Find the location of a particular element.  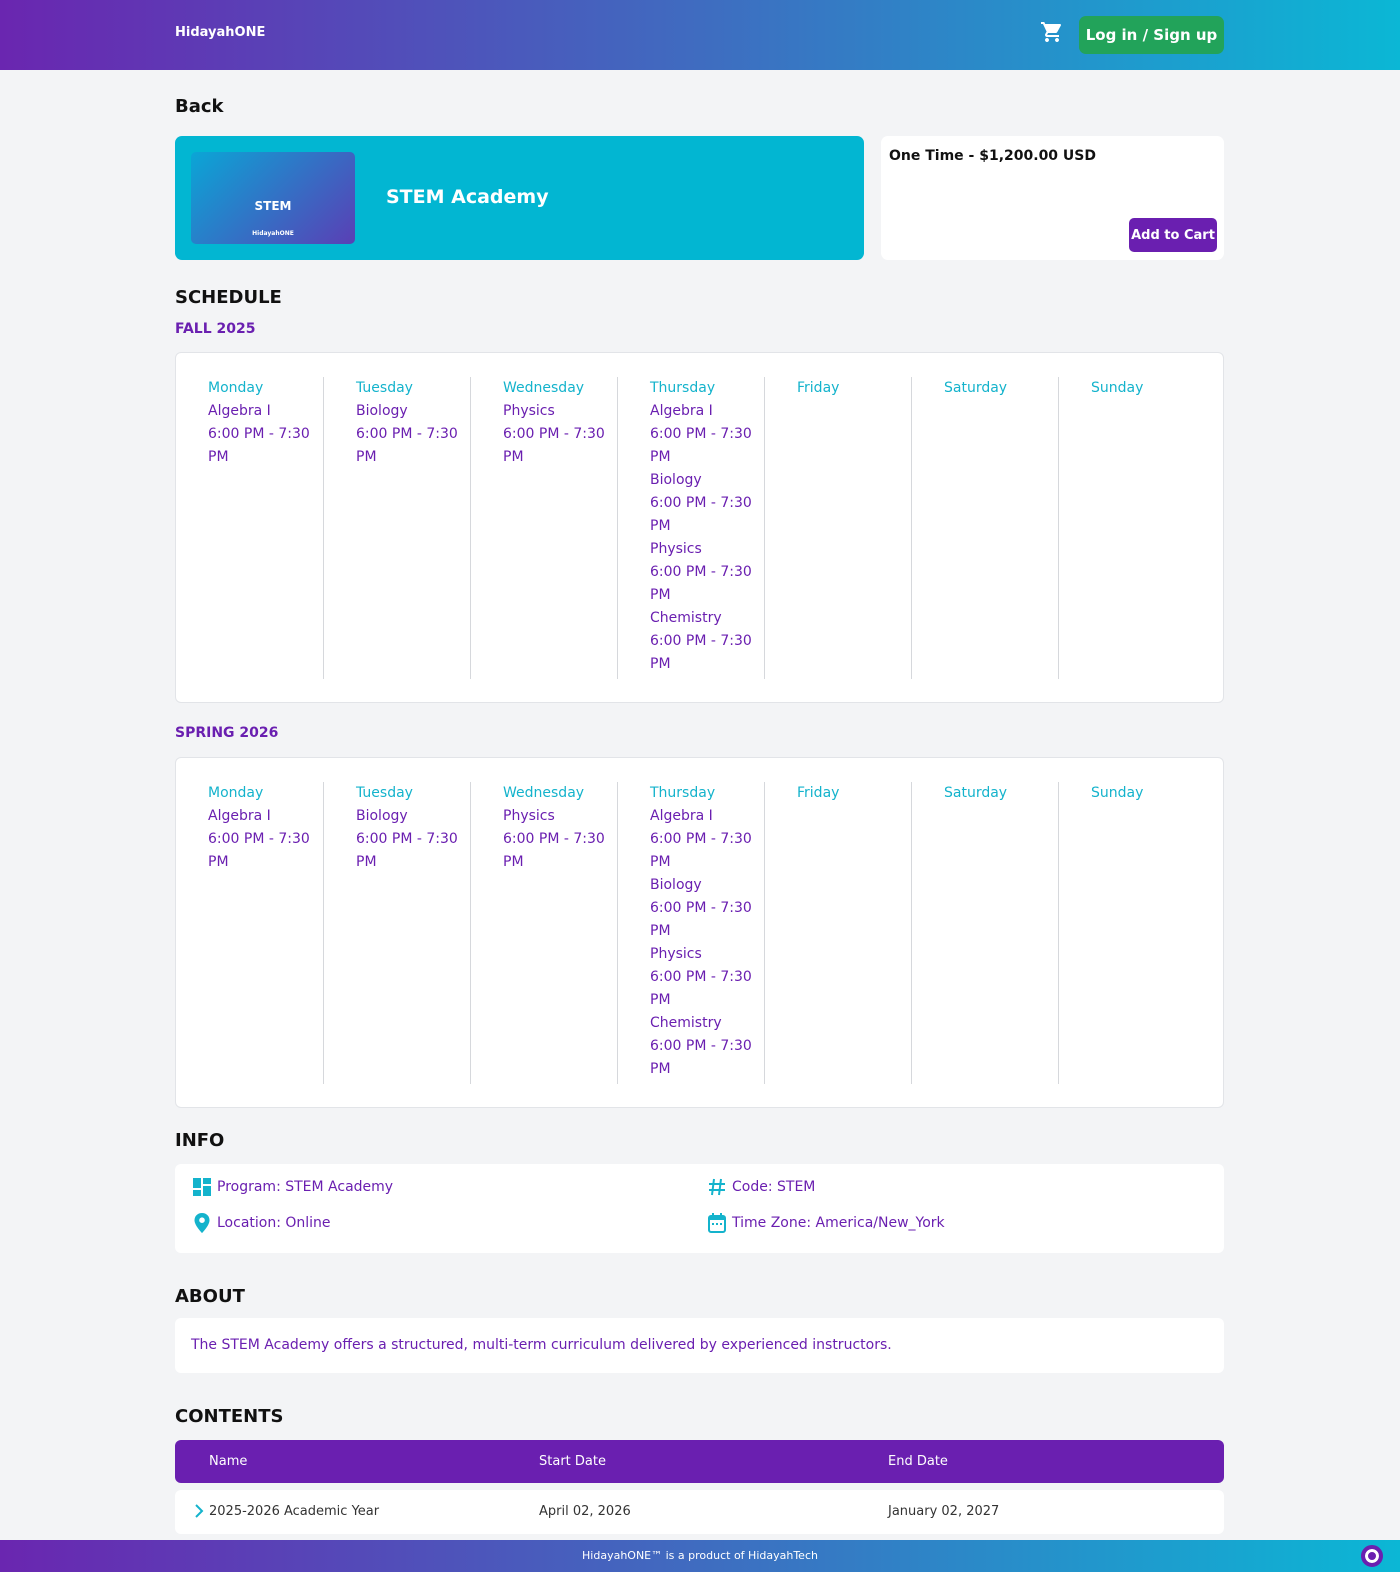

info-program: Program: STEM Academy is located at coordinates (293, 1187).